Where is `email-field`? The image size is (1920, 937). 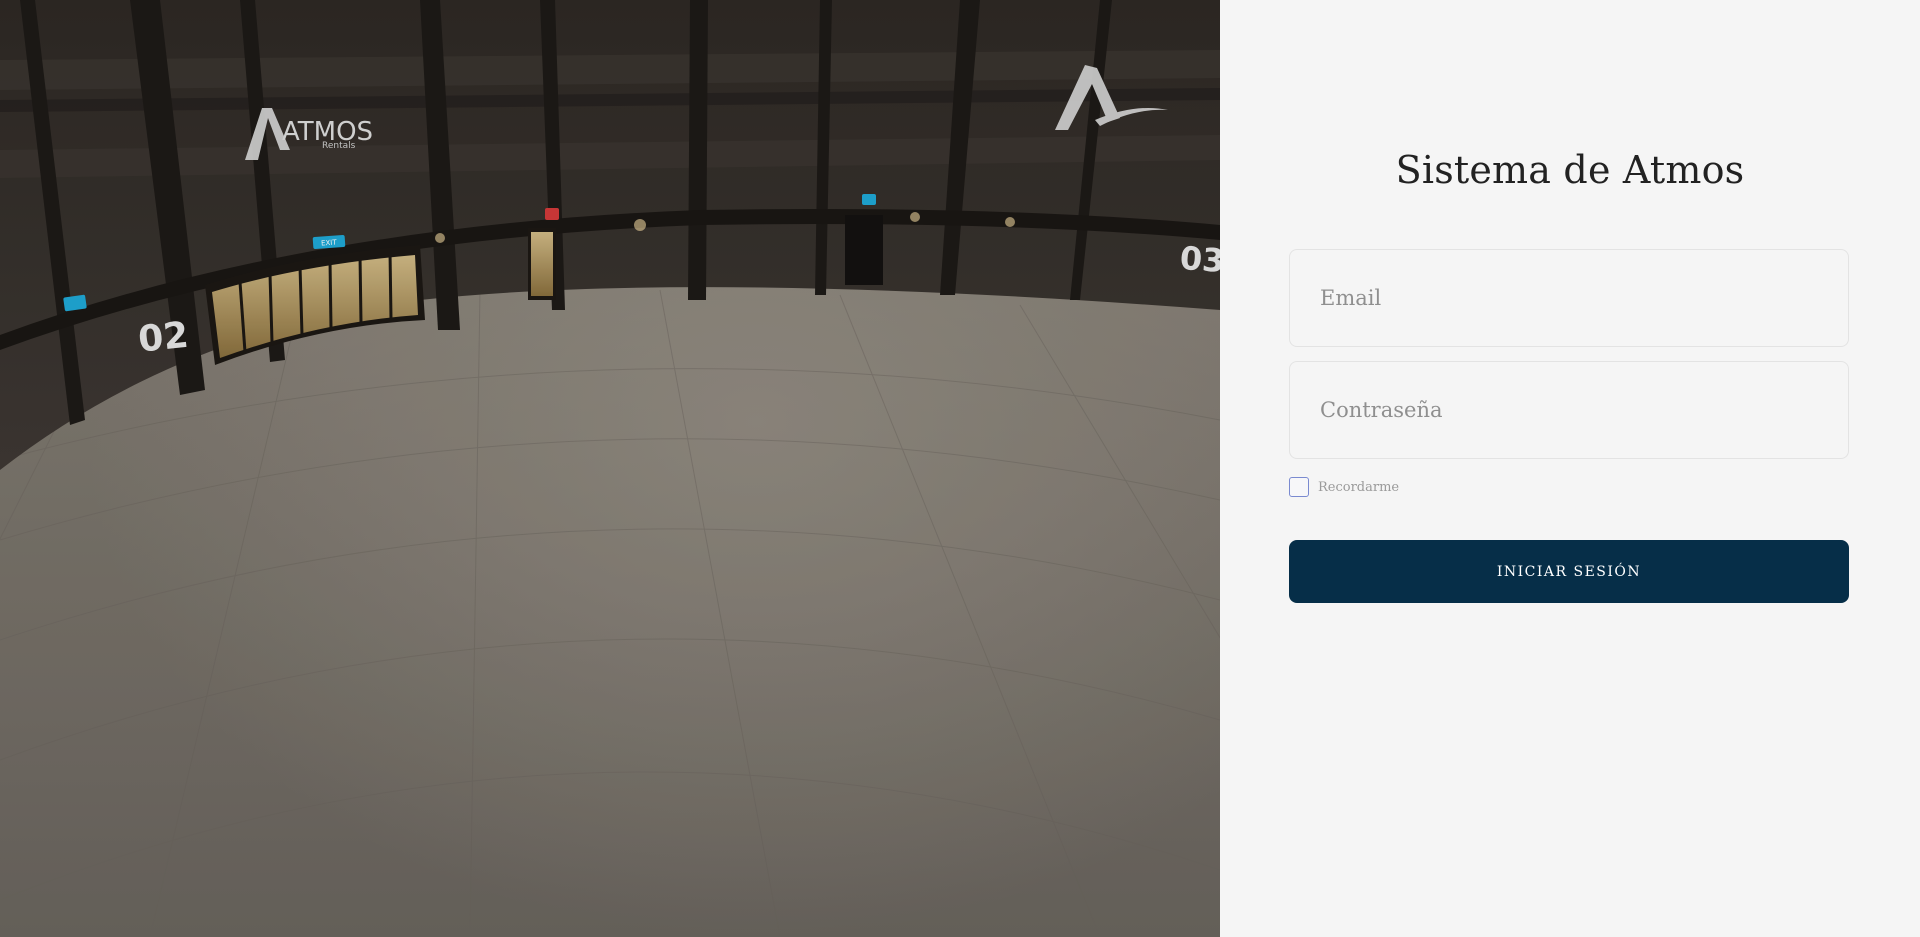 email-field is located at coordinates (1569, 298).